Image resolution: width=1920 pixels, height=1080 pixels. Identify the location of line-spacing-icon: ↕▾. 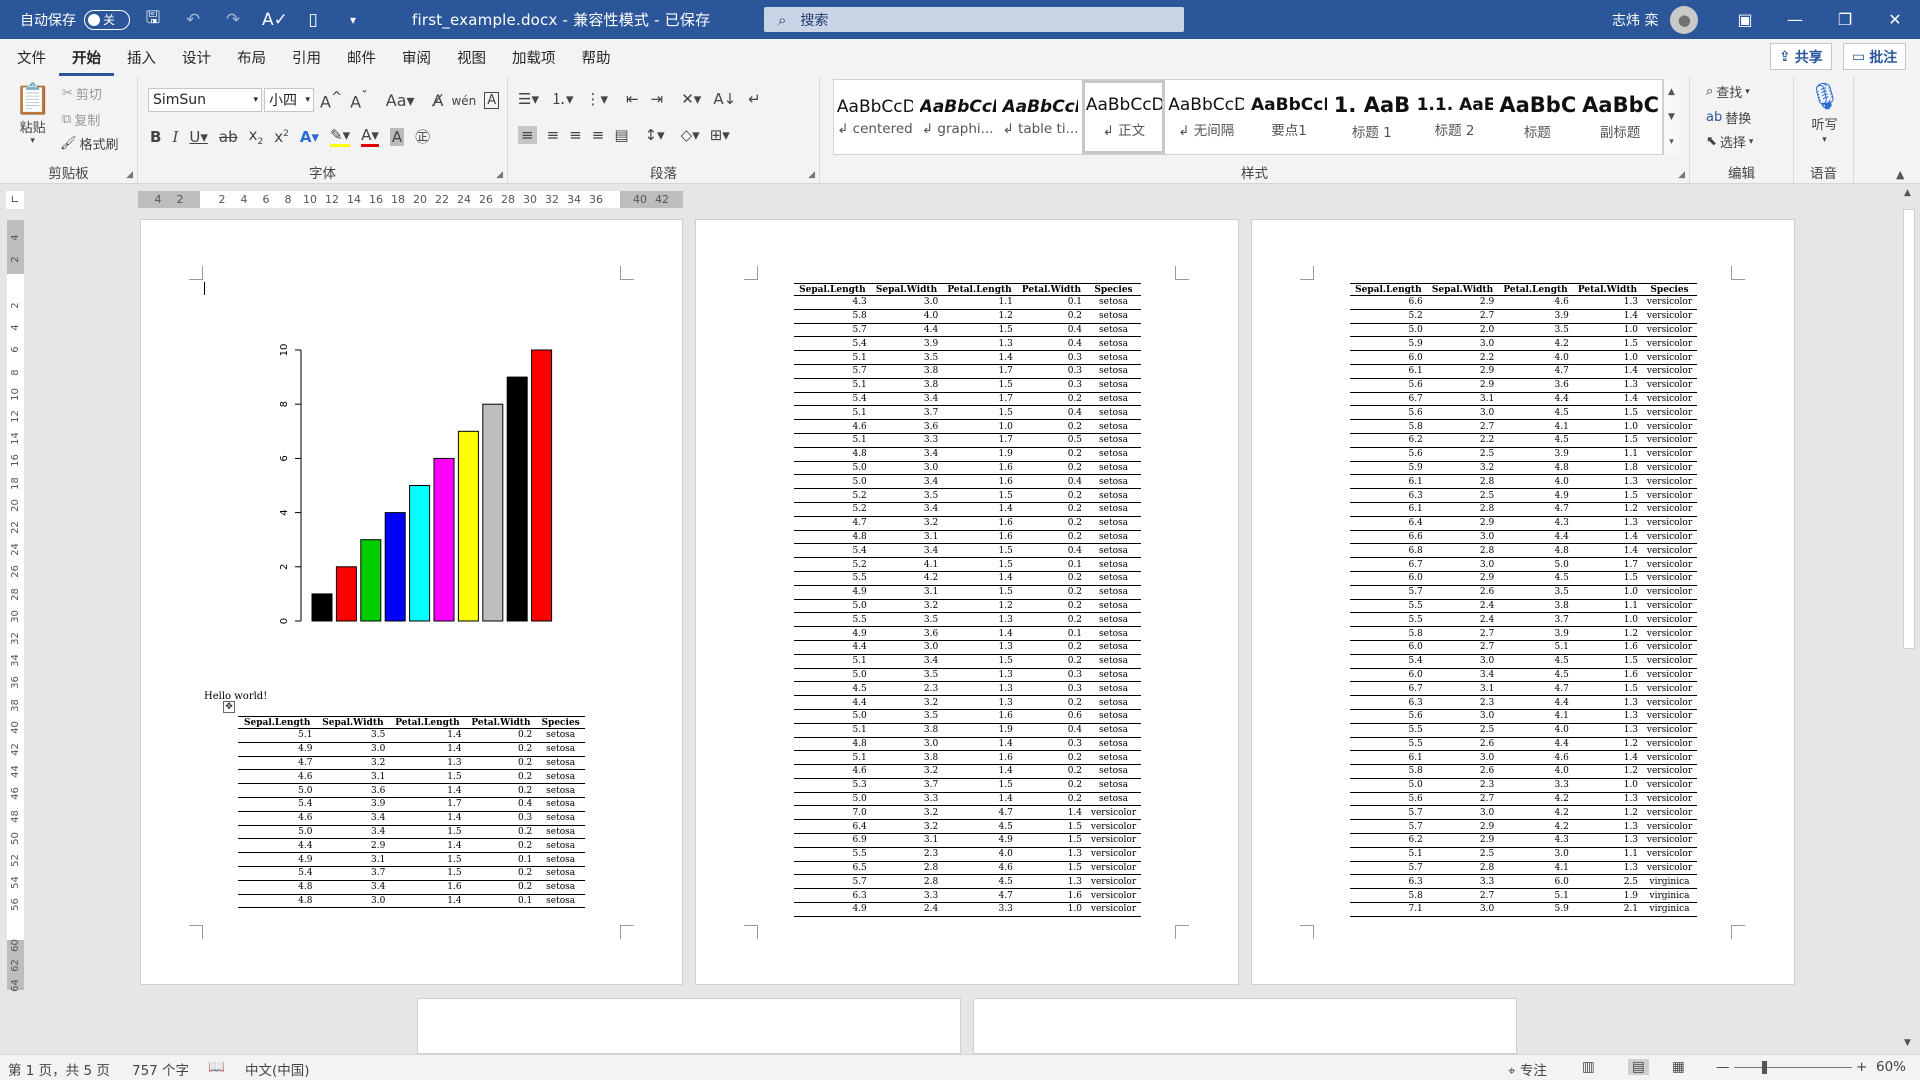
(655, 135).